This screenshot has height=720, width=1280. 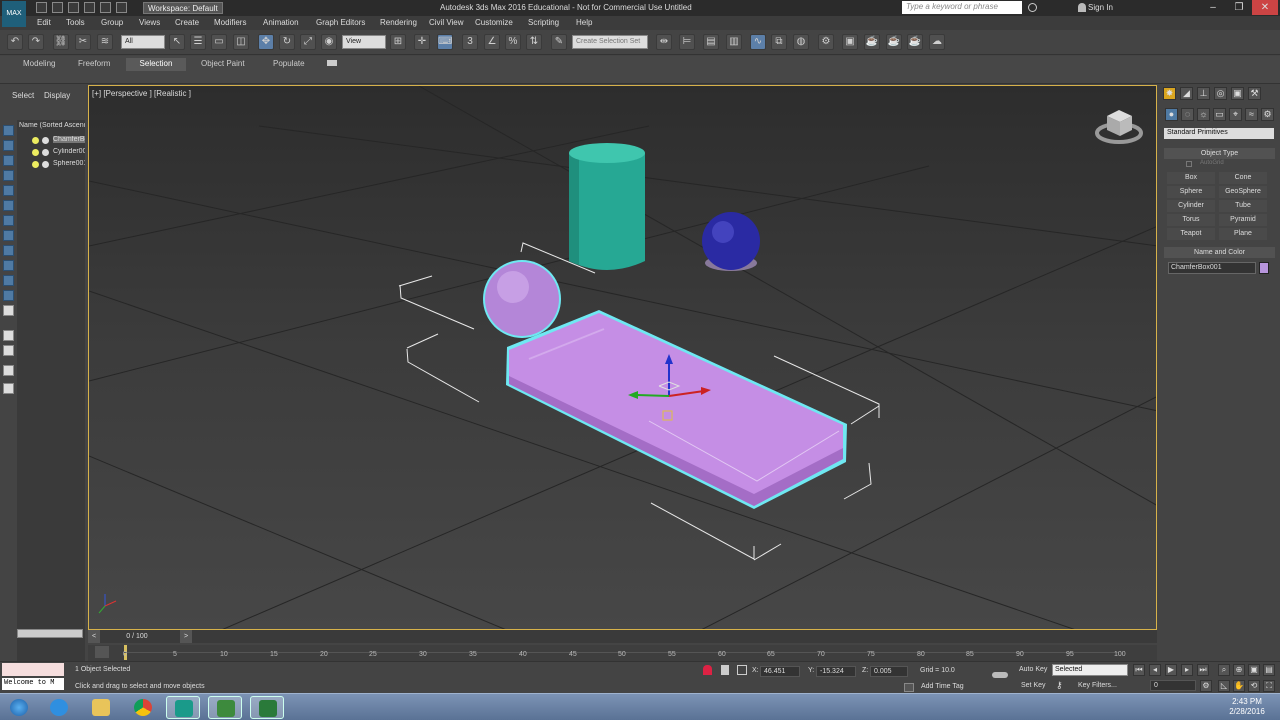 What do you see at coordinates (105, 7) in the screenshot?
I see `redo-icon` at bounding box center [105, 7].